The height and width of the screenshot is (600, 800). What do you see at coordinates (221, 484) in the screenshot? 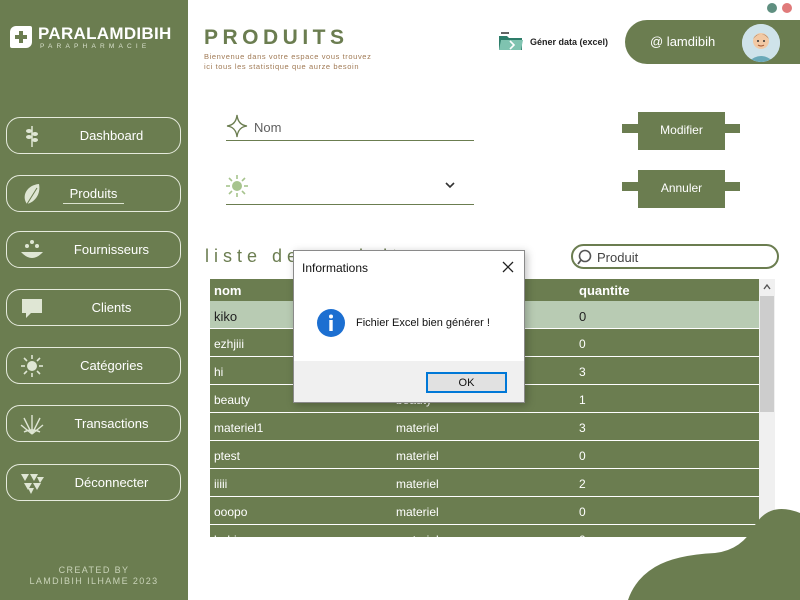
I see `cell-nom: iiiii` at bounding box center [221, 484].